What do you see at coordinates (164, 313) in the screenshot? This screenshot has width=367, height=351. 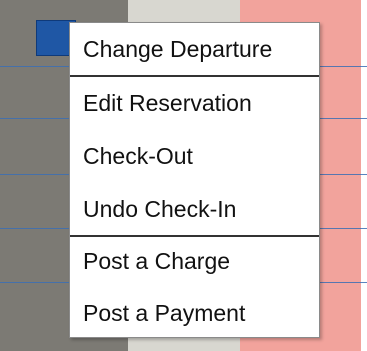 I see `menu-item-post-payment: Post a Payment` at bounding box center [164, 313].